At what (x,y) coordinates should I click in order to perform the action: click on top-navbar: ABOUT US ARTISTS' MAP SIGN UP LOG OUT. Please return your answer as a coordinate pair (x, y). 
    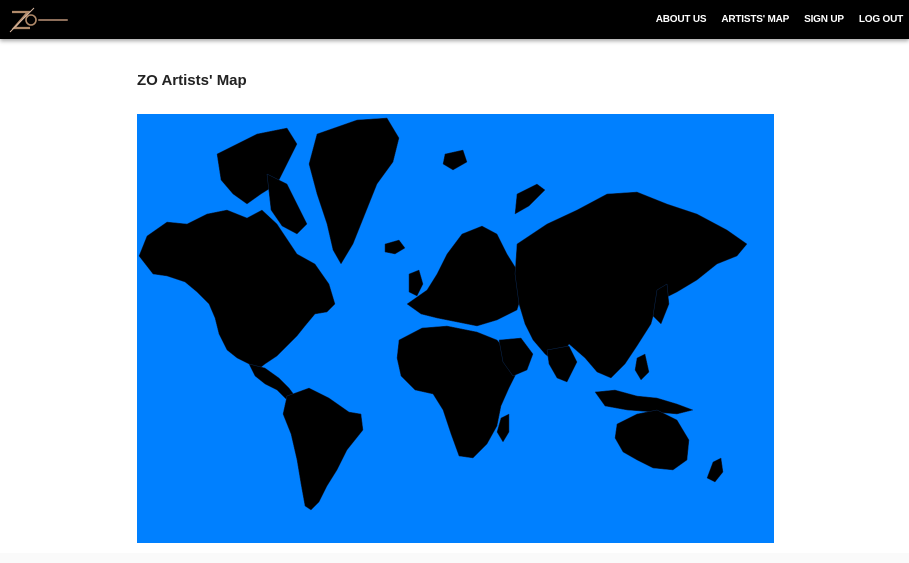
    Looking at the image, I should click on (454, 19).